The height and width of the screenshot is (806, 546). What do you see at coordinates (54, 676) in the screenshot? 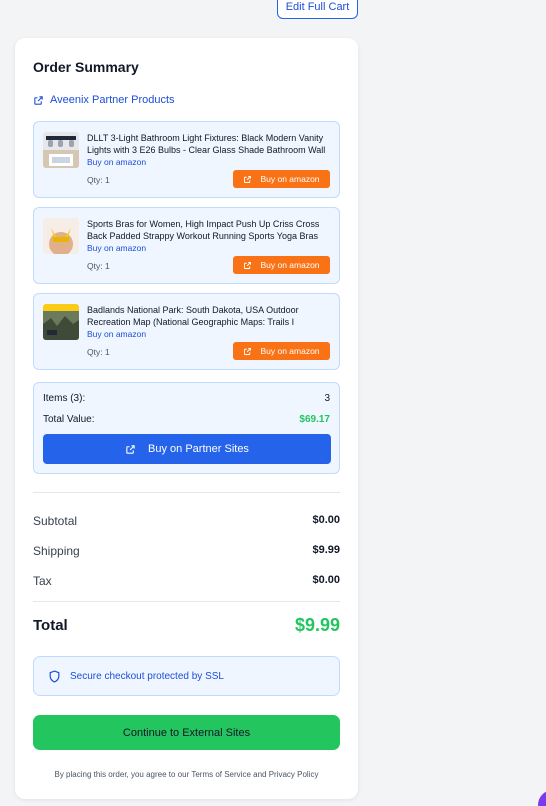
I see `shield-icon` at bounding box center [54, 676].